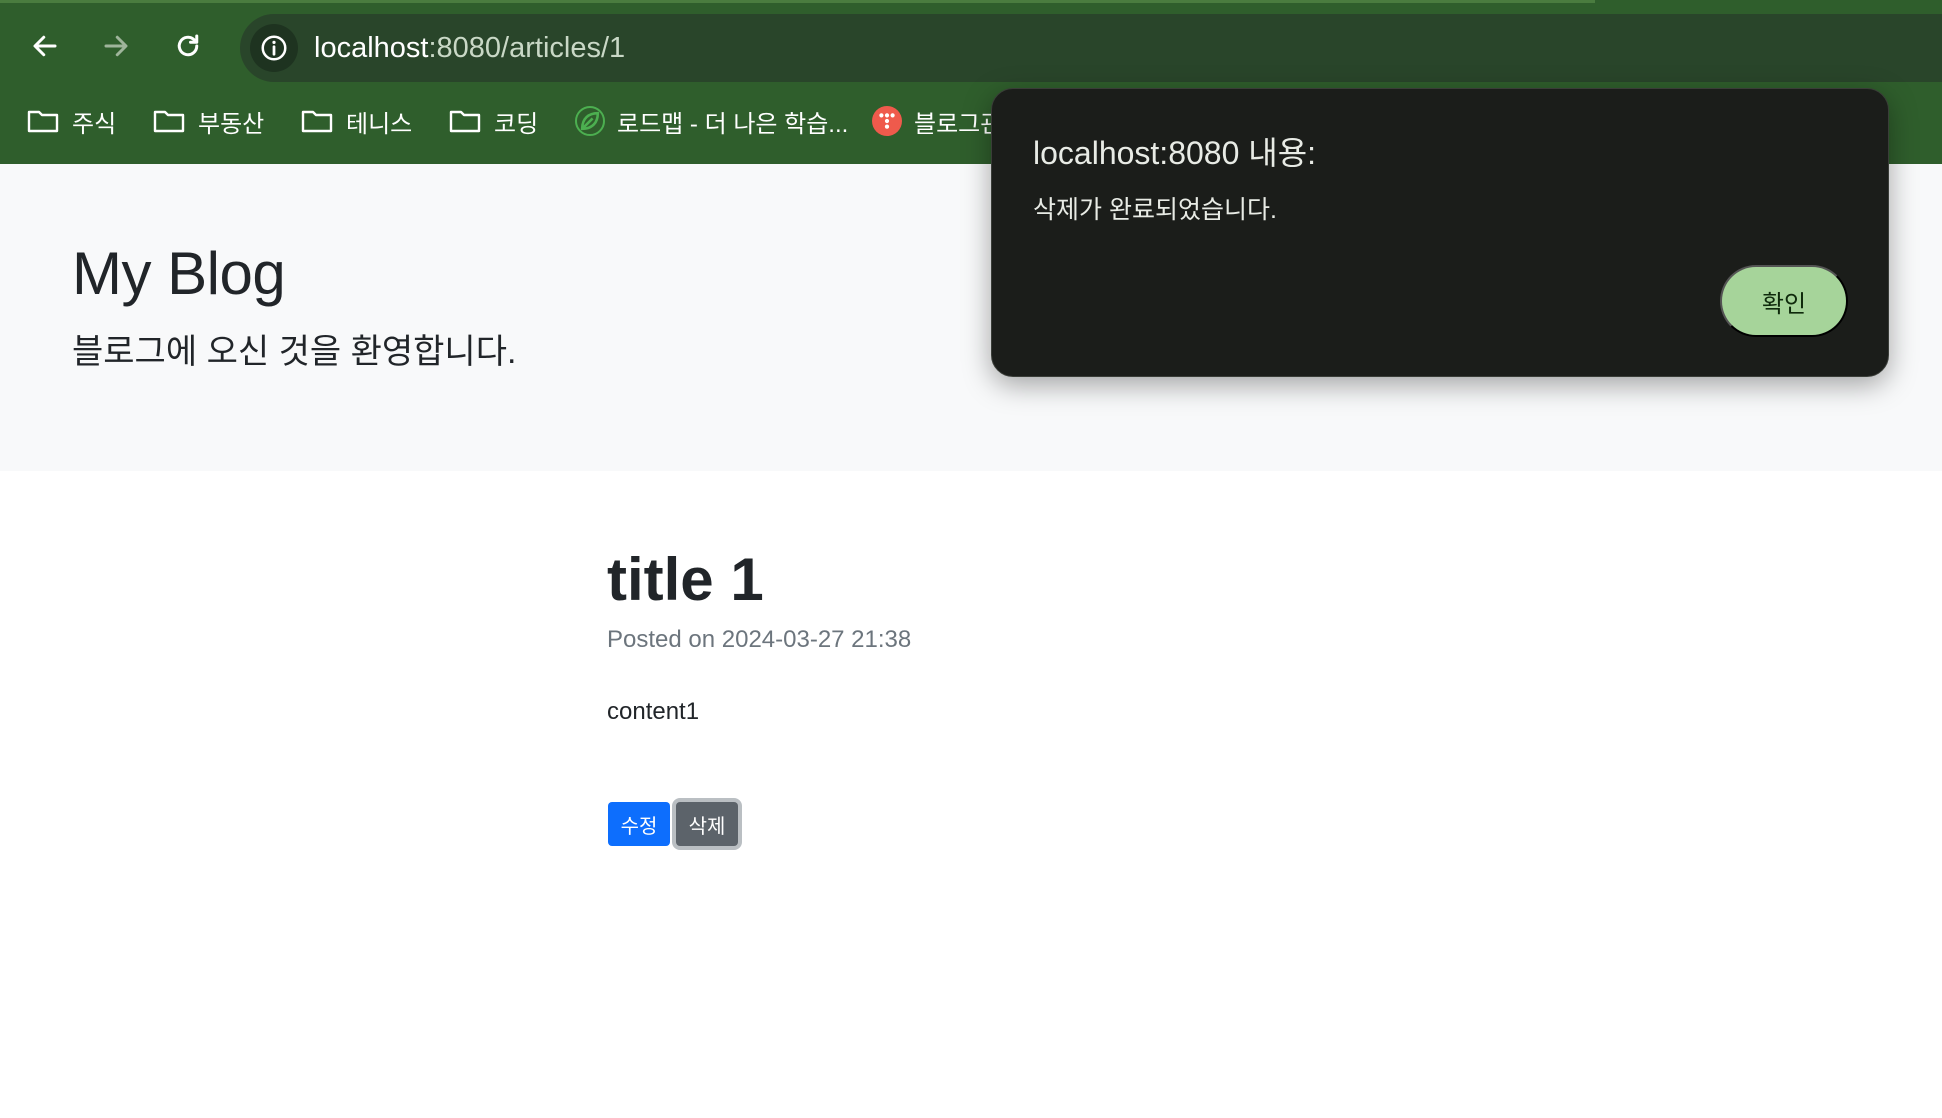 The height and width of the screenshot is (1118, 1942). Describe the element at coordinates (759, 639) in the screenshot. I see `article-posted-date: Posted on 2024-03-27 21:38` at that location.